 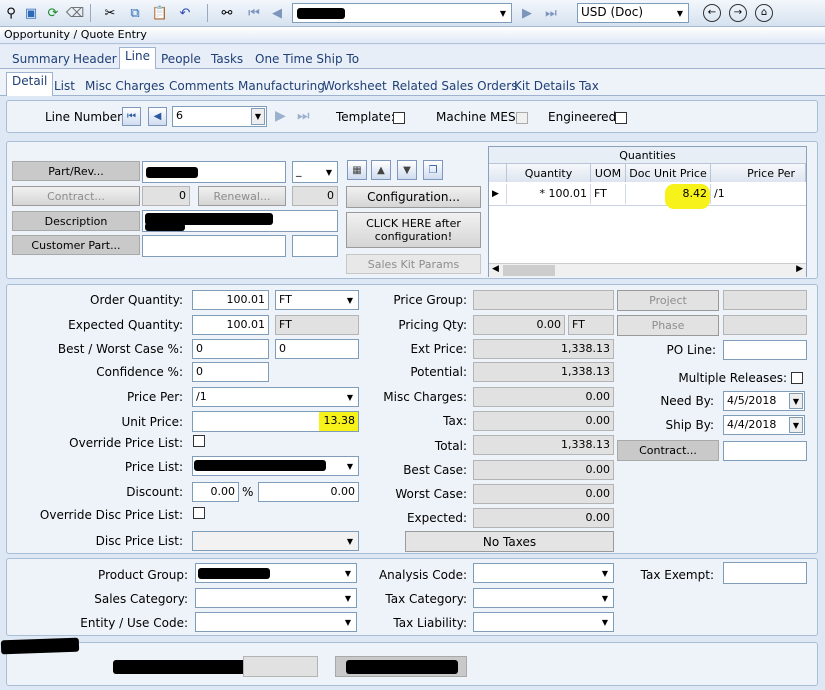 What do you see at coordinates (549, 194) in the screenshot?
I see `quantity-cell: * 100.01` at bounding box center [549, 194].